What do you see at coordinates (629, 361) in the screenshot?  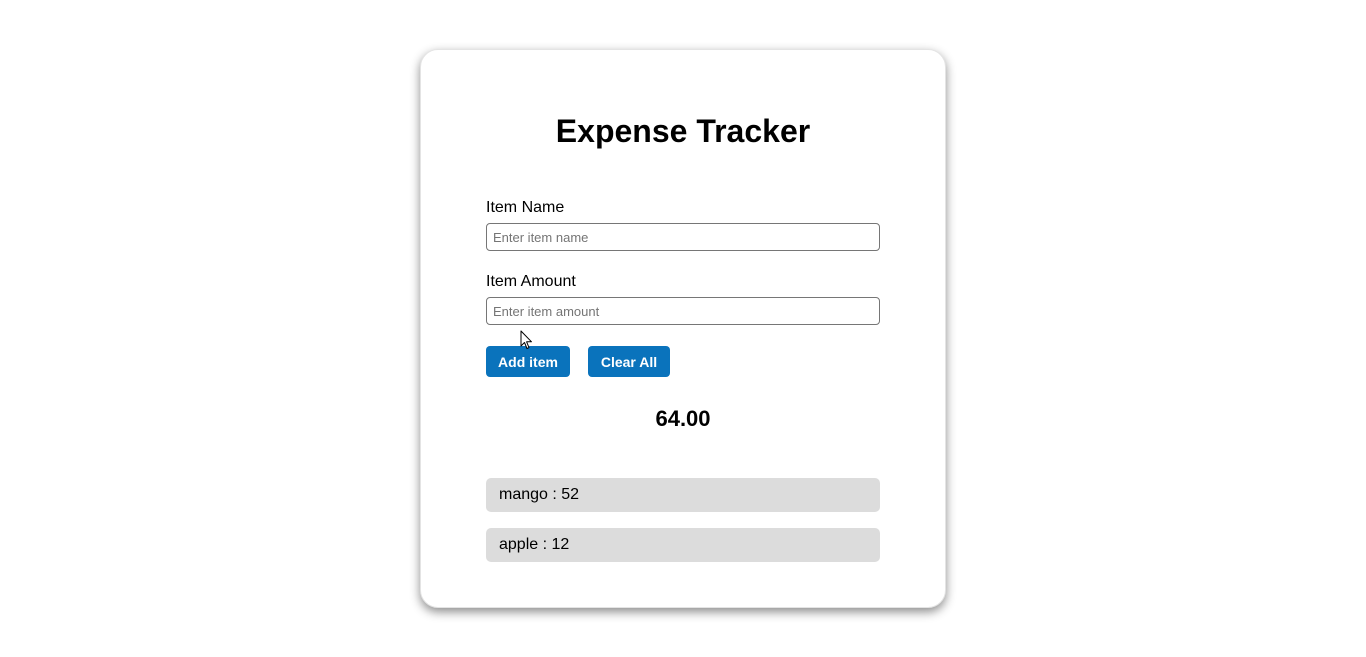 I see `clear-all-button: Clear All` at bounding box center [629, 361].